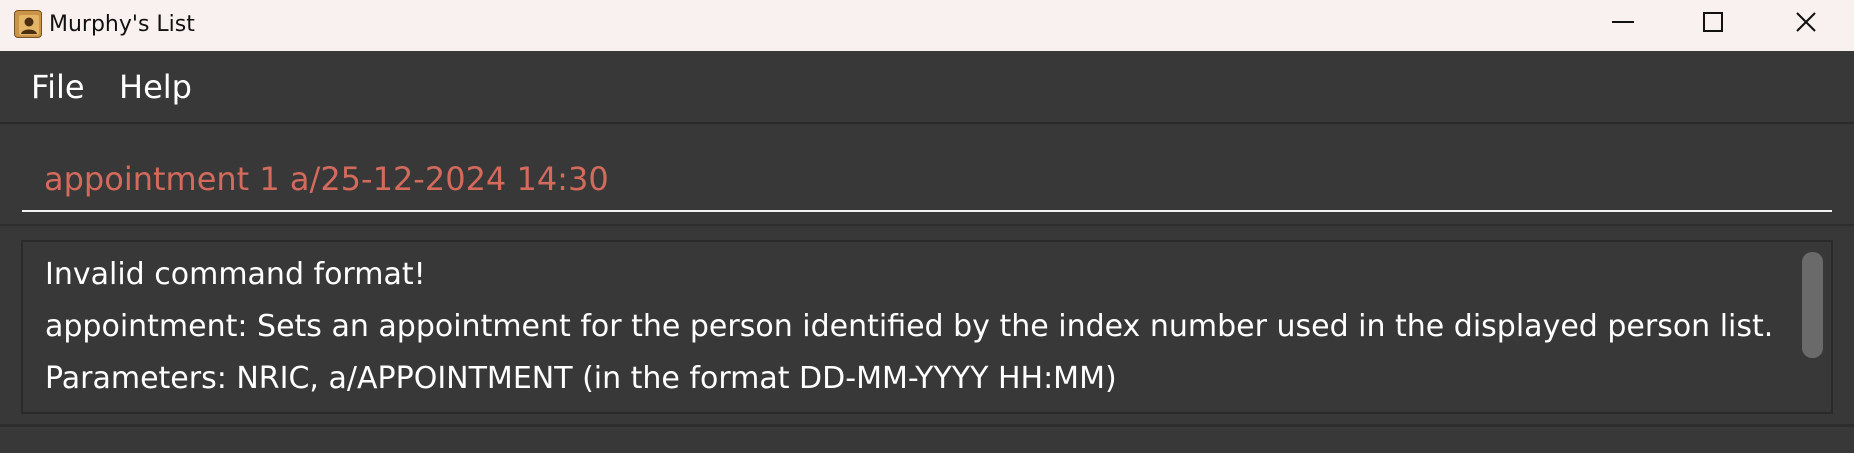 This screenshot has height=453, width=1854. I want to click on minimize-button, so click(1623, 22).